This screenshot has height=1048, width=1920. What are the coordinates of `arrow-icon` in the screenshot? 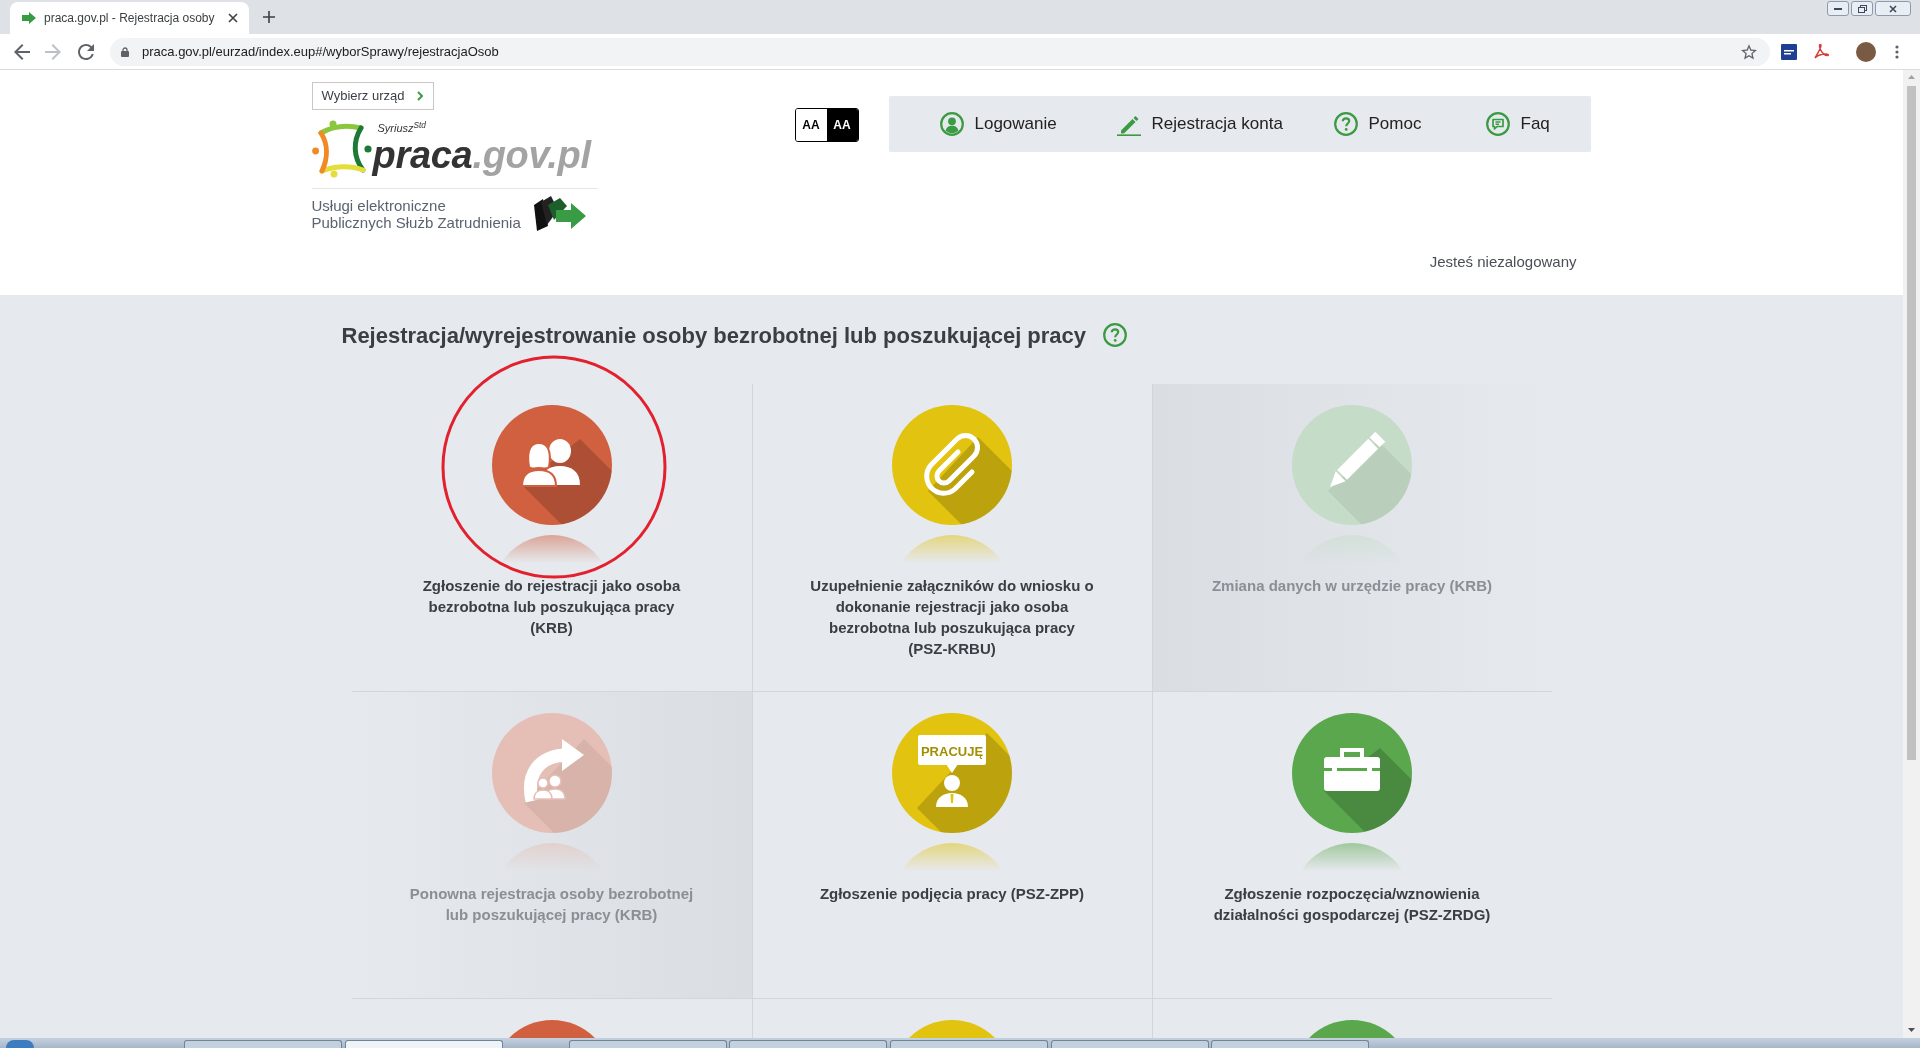 It's located at (29, 18).